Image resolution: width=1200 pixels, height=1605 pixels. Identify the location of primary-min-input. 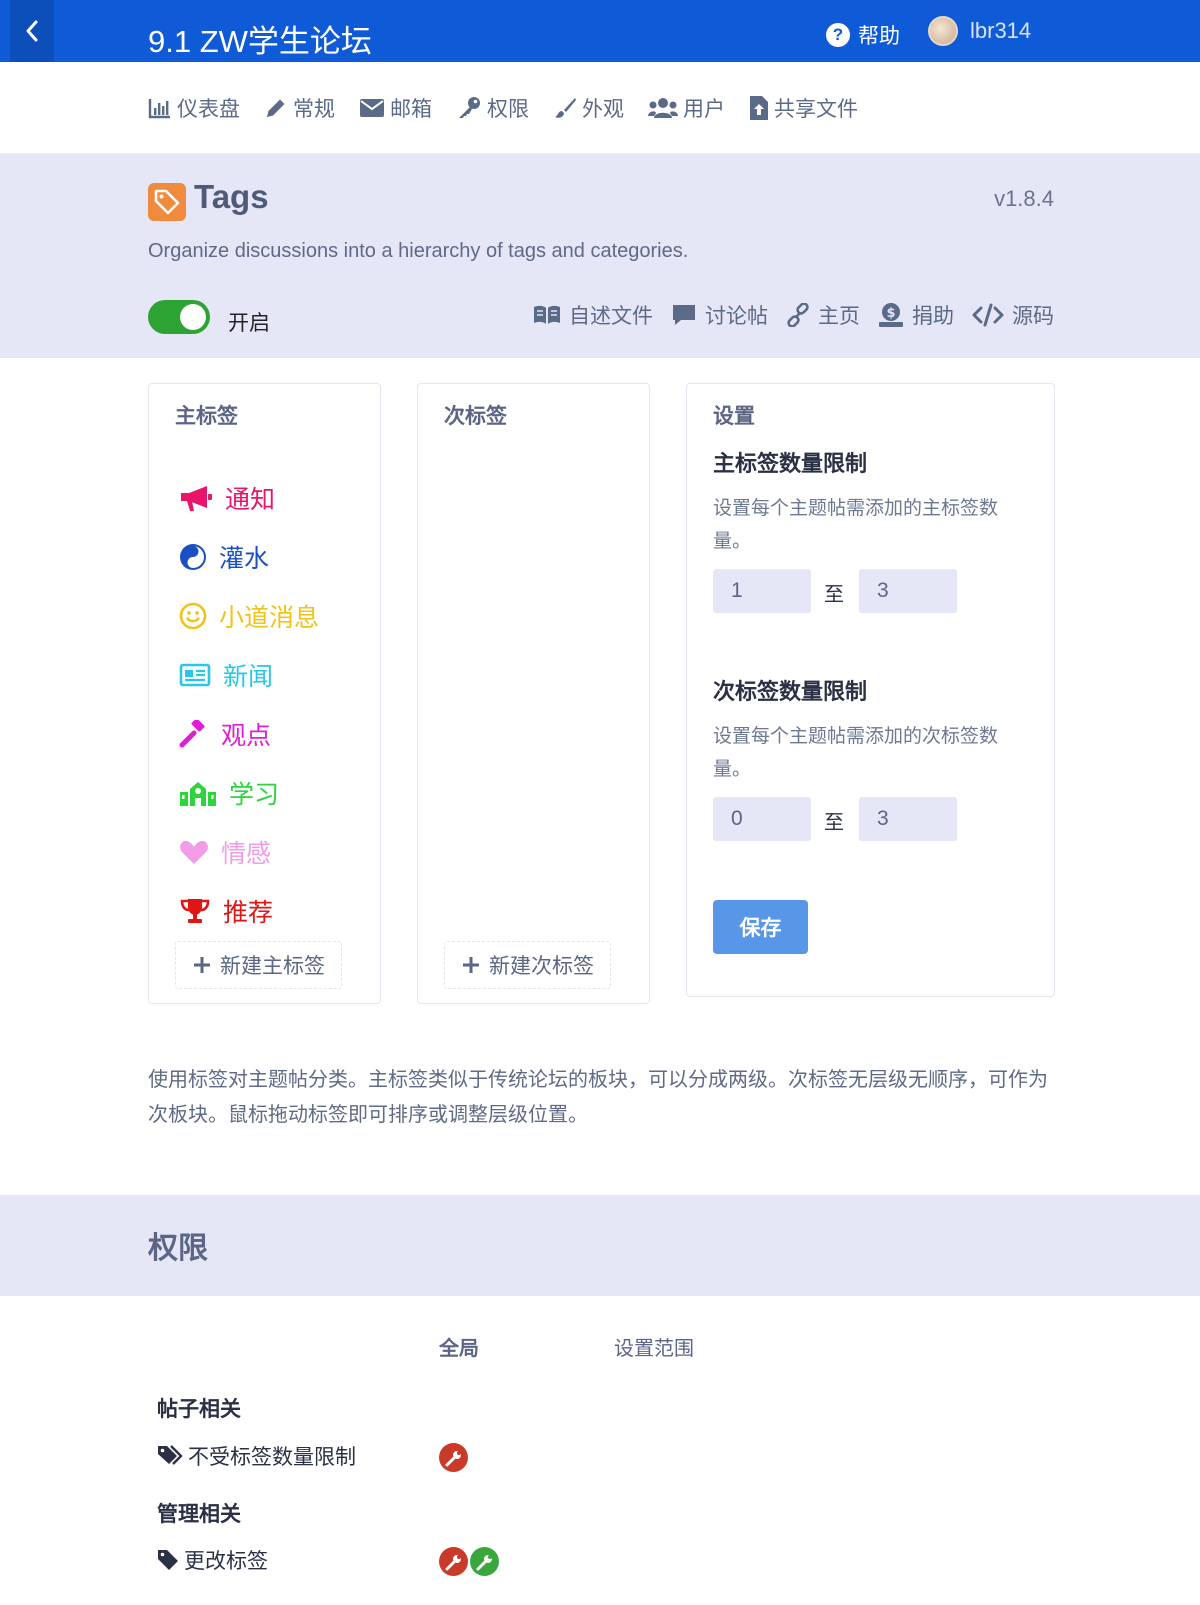
(762, 591).